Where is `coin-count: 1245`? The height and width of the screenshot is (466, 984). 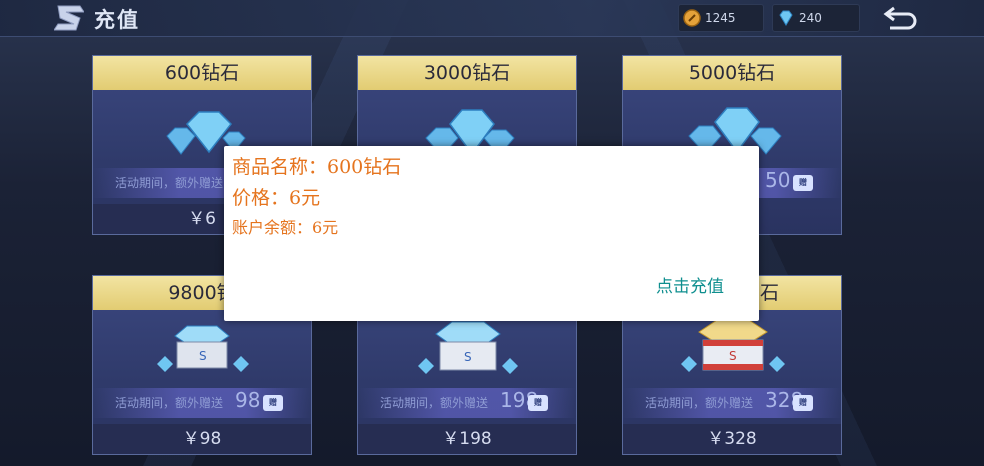 coin-count: 1245 is located at coordinates (720, 18).